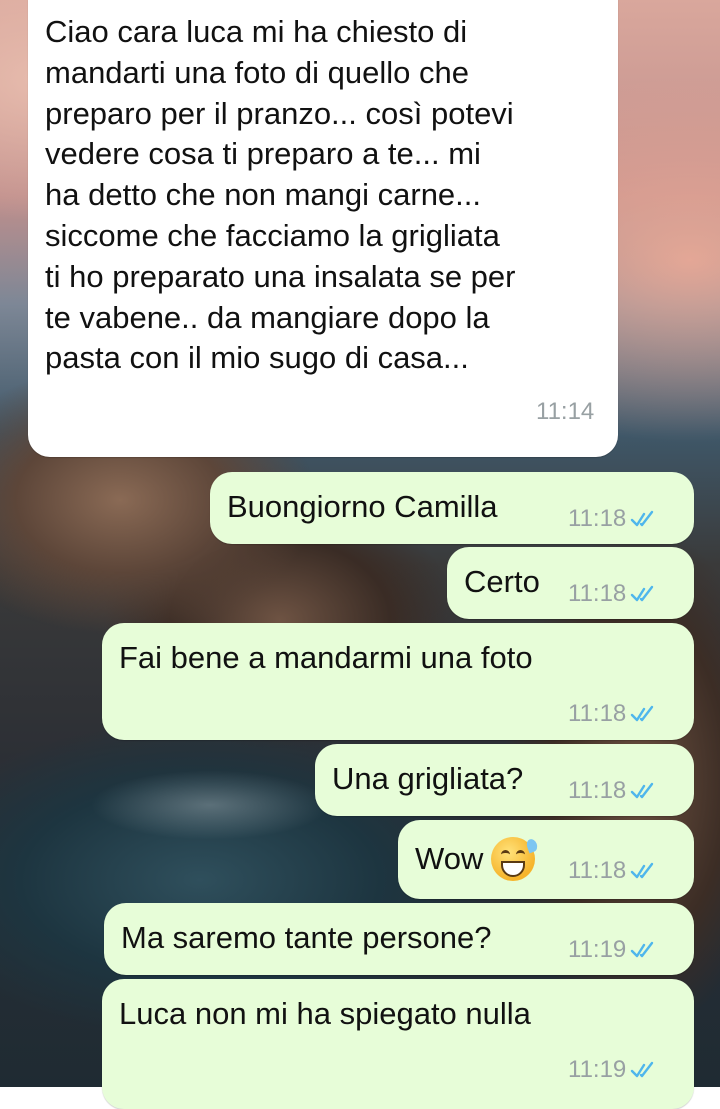 This screenshot has width=720, height=1109. Describe the element at coordinates (362, 506) in the screenshot. I see `message-text: Buongiorno Camilla` at that location.